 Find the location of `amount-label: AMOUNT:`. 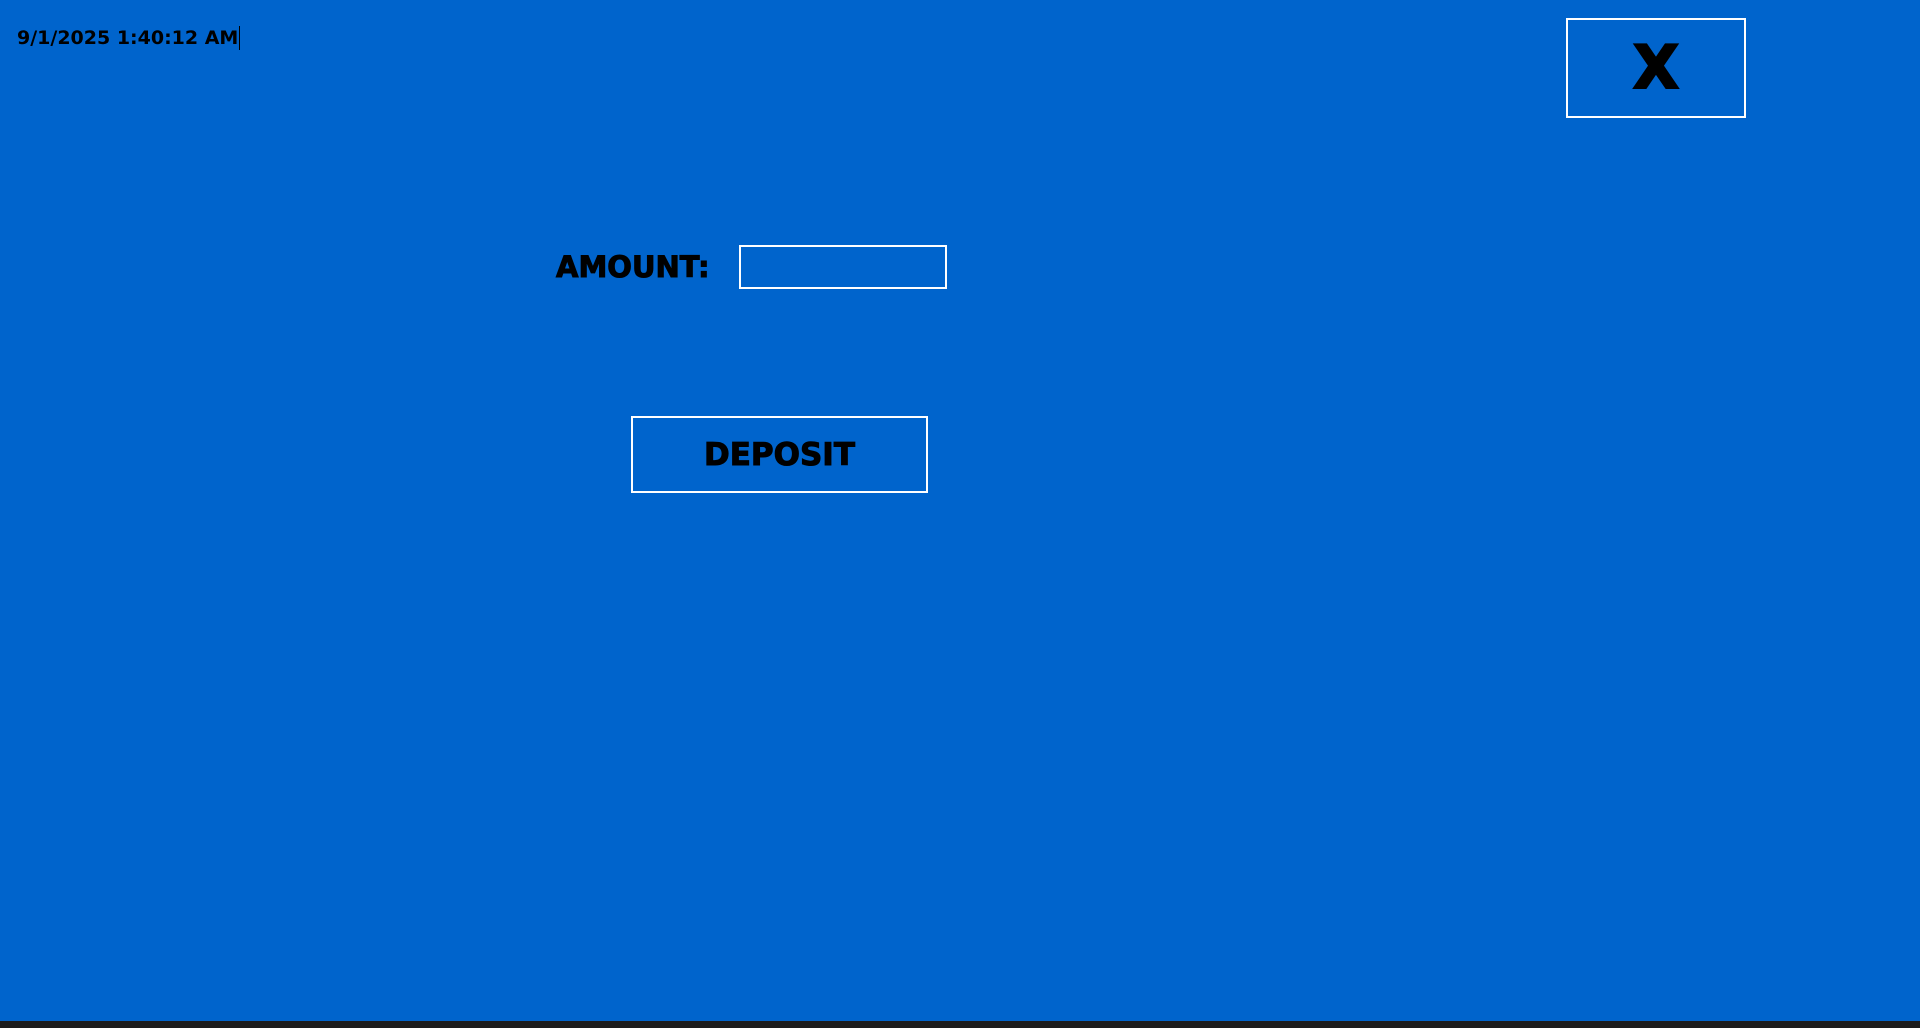

amount-label: AMOUNT: is located at coordinates (633, 267).